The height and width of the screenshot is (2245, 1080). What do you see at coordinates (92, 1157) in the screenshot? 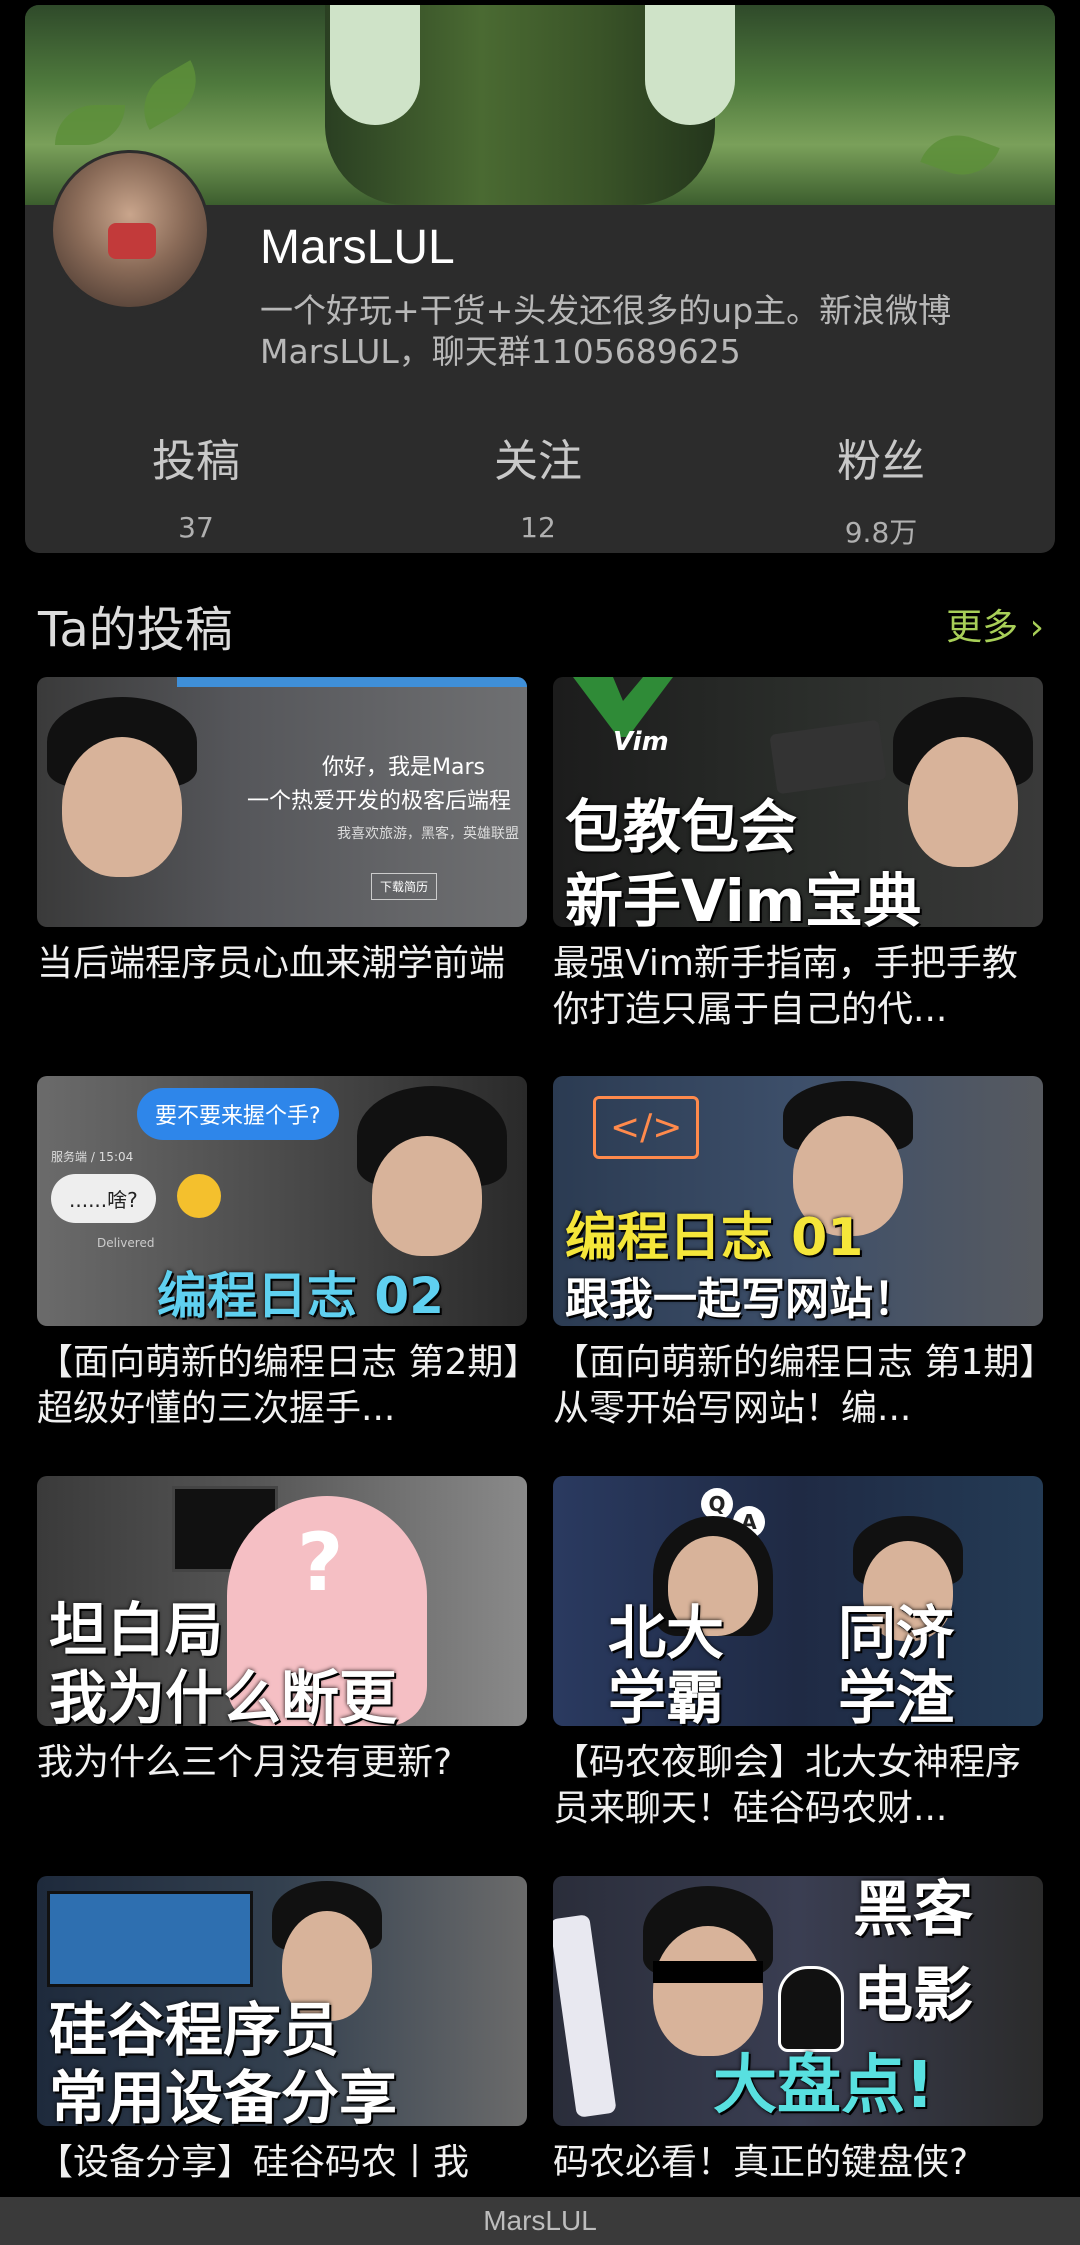
I see `thumb-text: 服务端 / 15:04` at bounding box center [92, 1157].